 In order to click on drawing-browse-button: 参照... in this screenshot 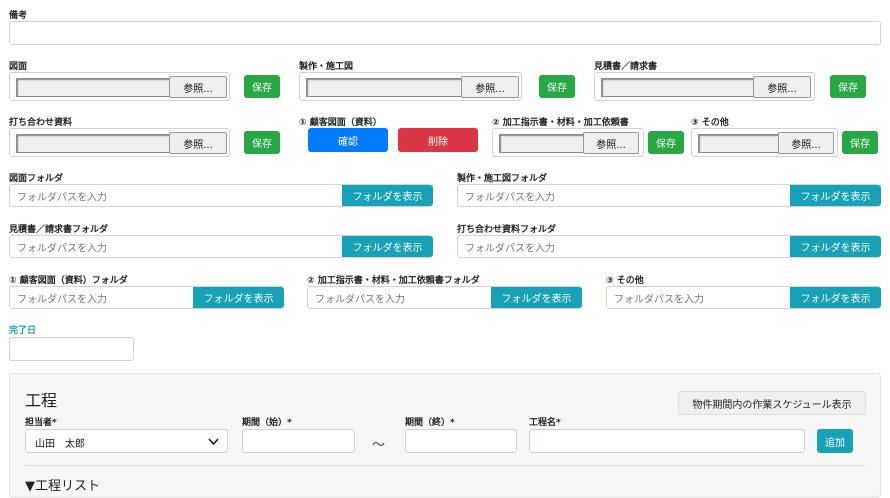, I will do `click(198, 87)`.